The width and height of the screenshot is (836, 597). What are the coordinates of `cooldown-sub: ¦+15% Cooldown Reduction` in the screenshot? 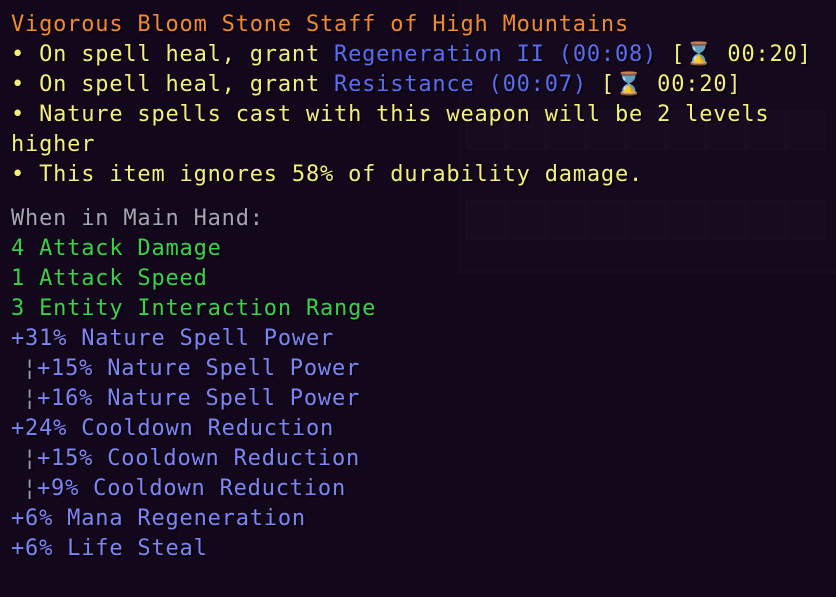 It's located at (423, 459).